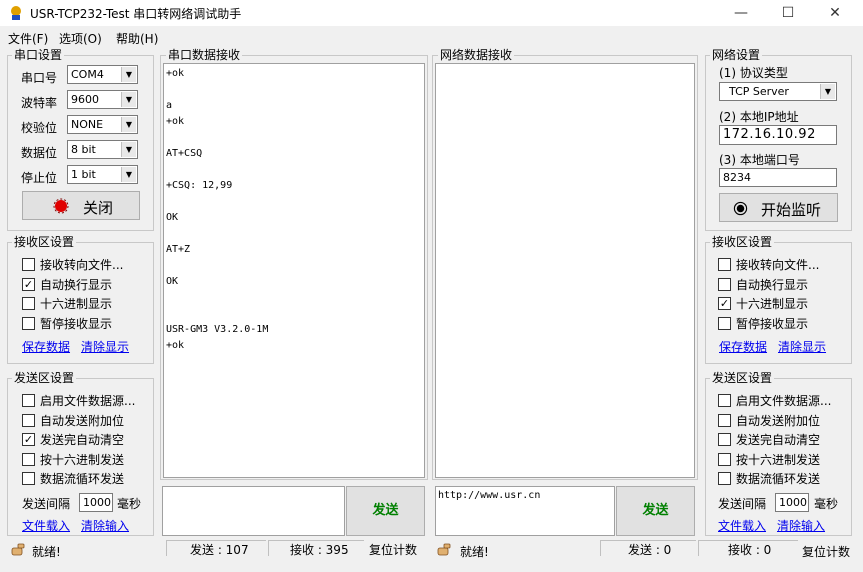 The height and width of the screenshot is (572, 863). I want to click on data-bits-select: 8 bit ▼, so click(102, 149).